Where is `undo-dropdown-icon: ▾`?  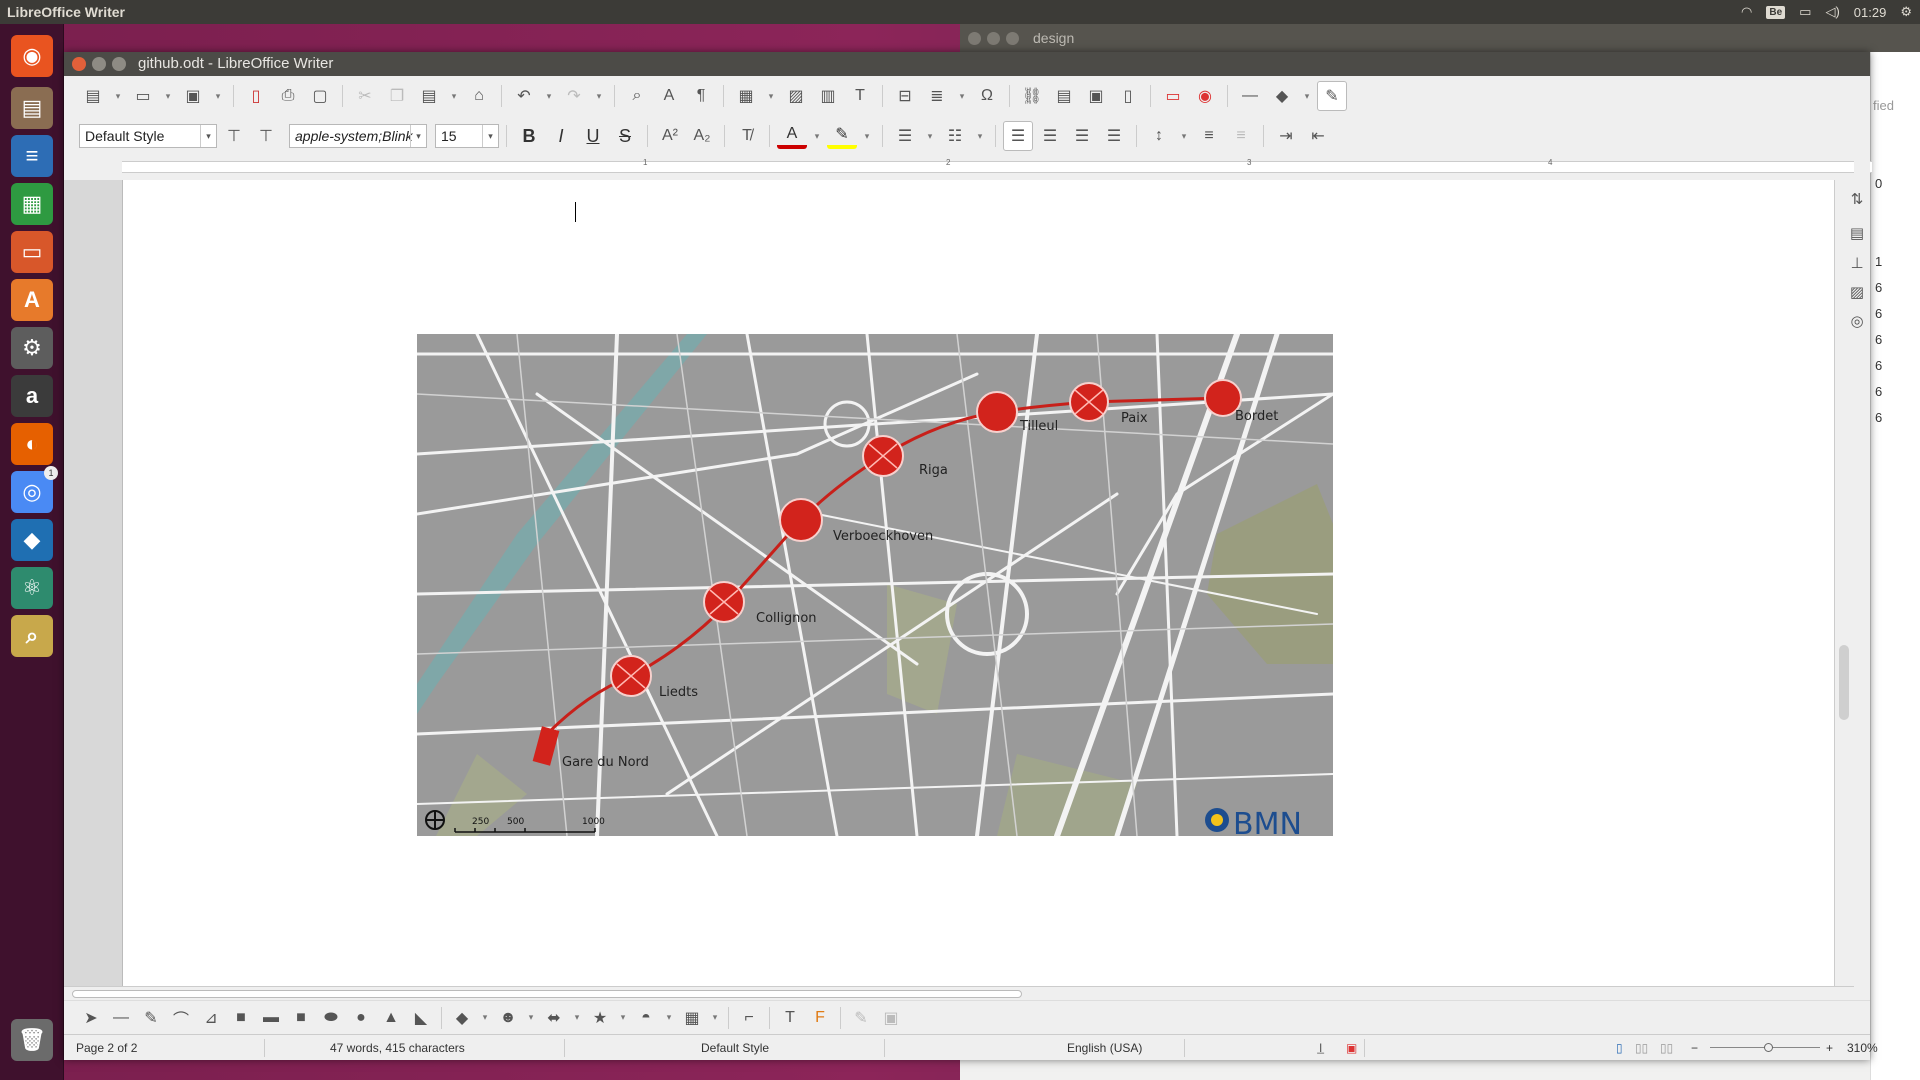 undo-dropdown-icon: ▾ is located at coordinates (549, 96).